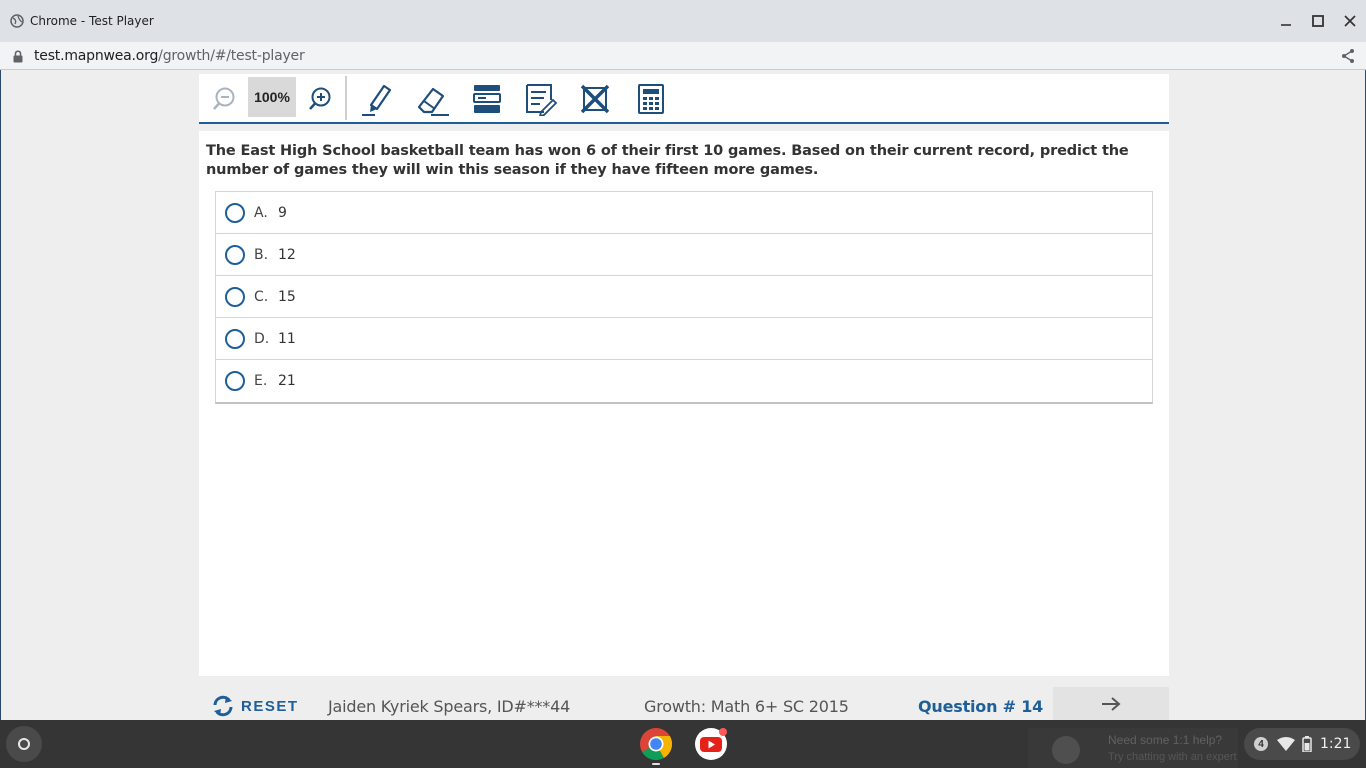 This screenshot has height=768, width=1366. I want to click on eraser-tool-button, so click(433, 99).